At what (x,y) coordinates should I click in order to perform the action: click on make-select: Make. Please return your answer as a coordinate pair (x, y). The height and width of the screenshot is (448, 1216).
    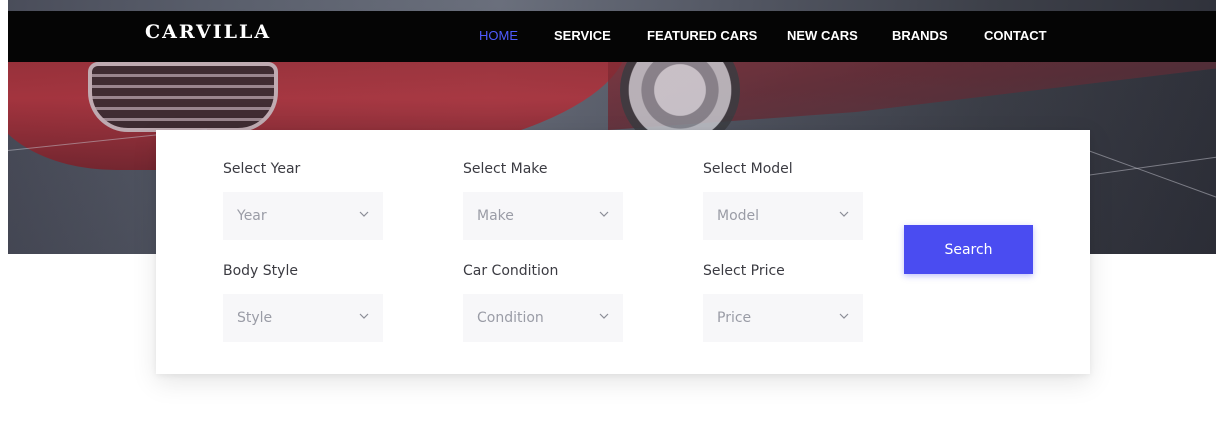
    Looking at the image, I should click on (543, 216).